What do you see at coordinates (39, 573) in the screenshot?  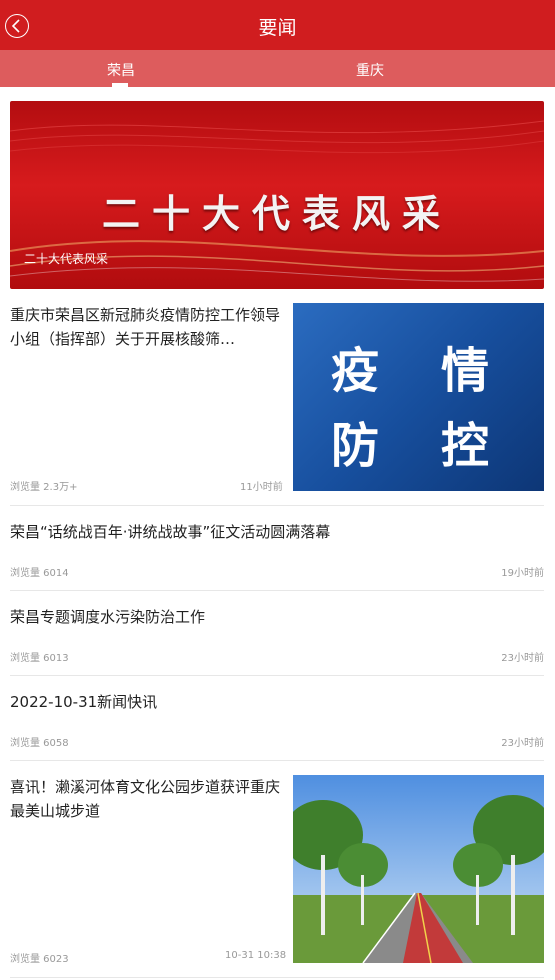 I see `view-count: 浏览量 6014` at bounding box center [39, 573].